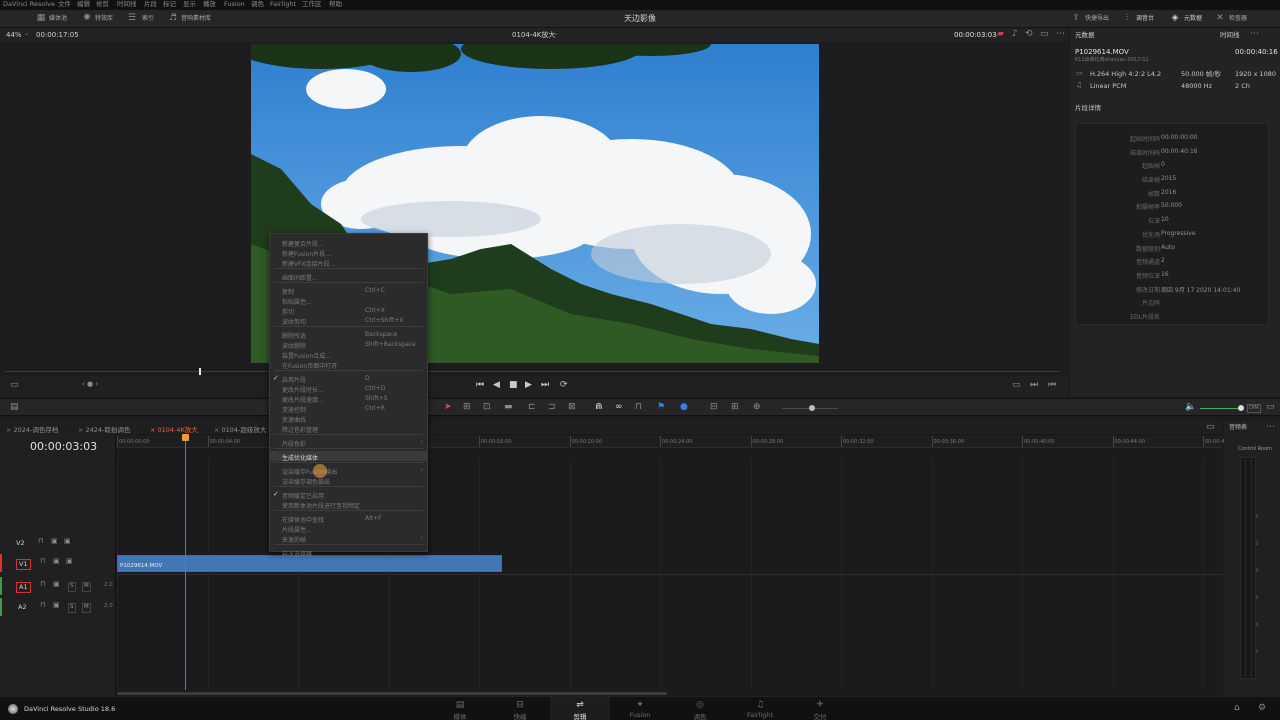 This screenshot has height=720, width=1280. What do you see at coordinates (1171, 205) in the screenshot?
I see `detail-value: 50.000` at bounding box center [1171, 205].